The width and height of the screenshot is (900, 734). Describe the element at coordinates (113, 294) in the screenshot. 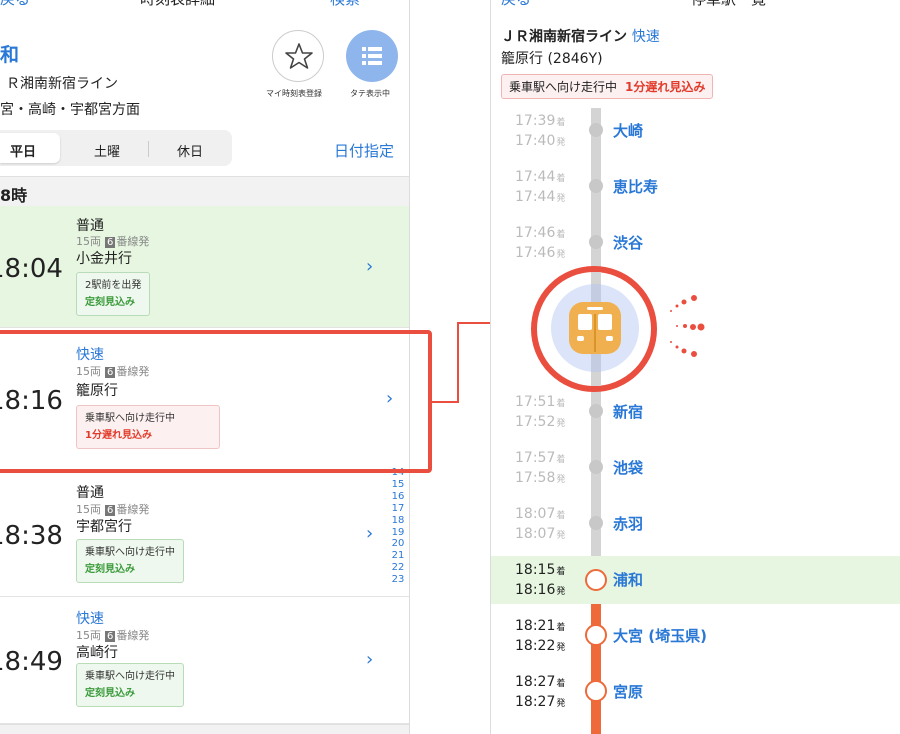

I see `status-badge: 2駅前を出発 定刻見込み` at that location.